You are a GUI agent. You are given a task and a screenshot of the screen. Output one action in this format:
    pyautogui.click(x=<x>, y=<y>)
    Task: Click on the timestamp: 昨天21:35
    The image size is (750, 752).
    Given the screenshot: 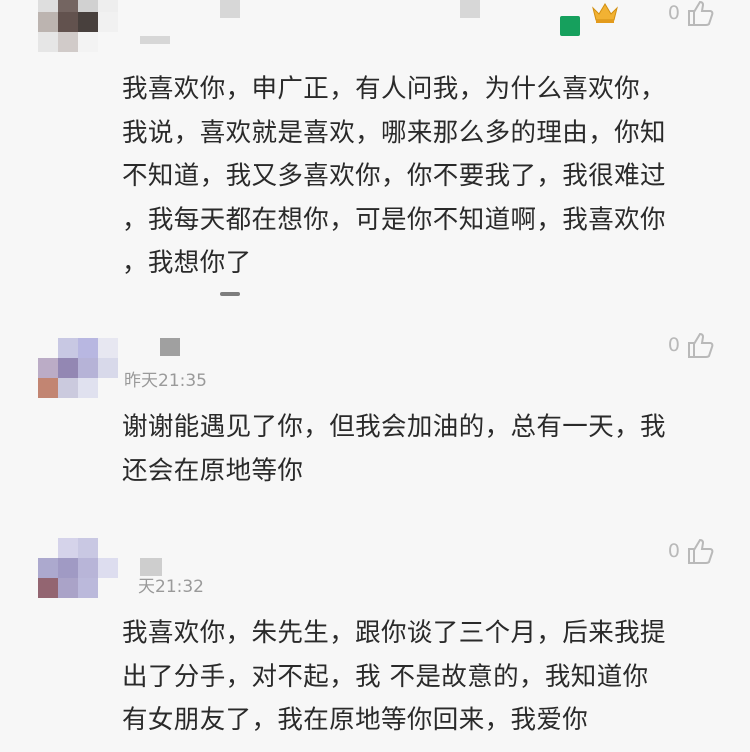 What is the action you would take?
    pyautogui.click(x=165, y=381)
    